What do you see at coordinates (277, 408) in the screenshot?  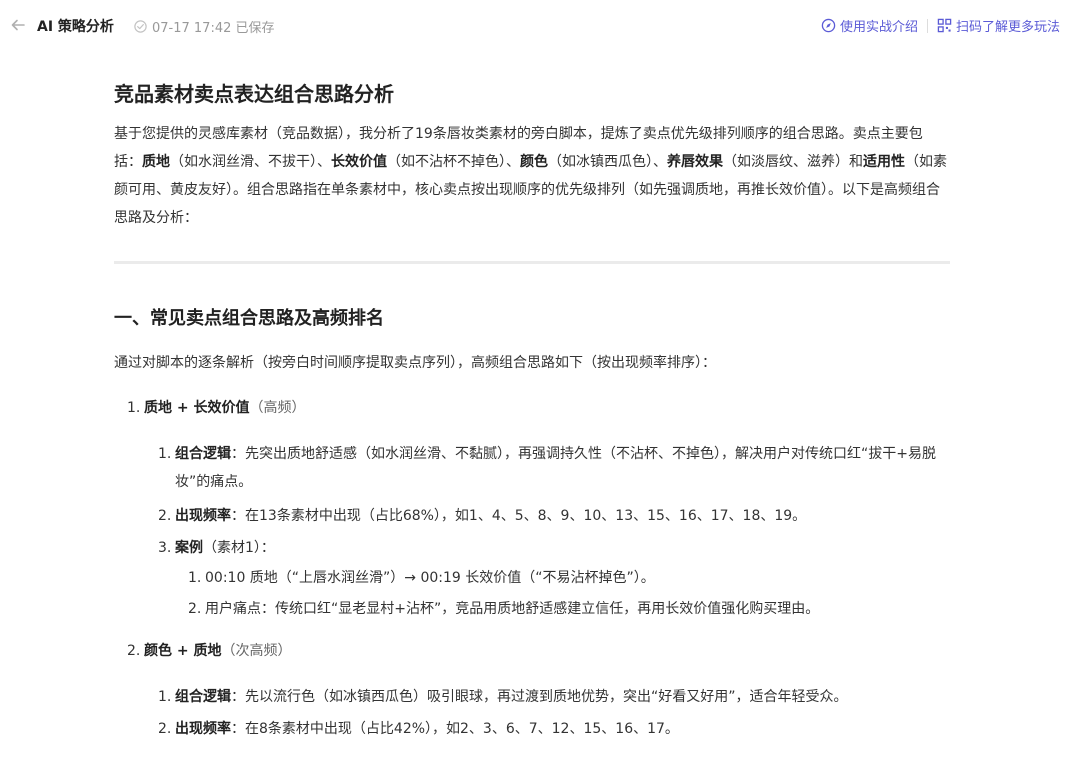 I see `combo-tag: （高频）` at bounding box center [277, 408].